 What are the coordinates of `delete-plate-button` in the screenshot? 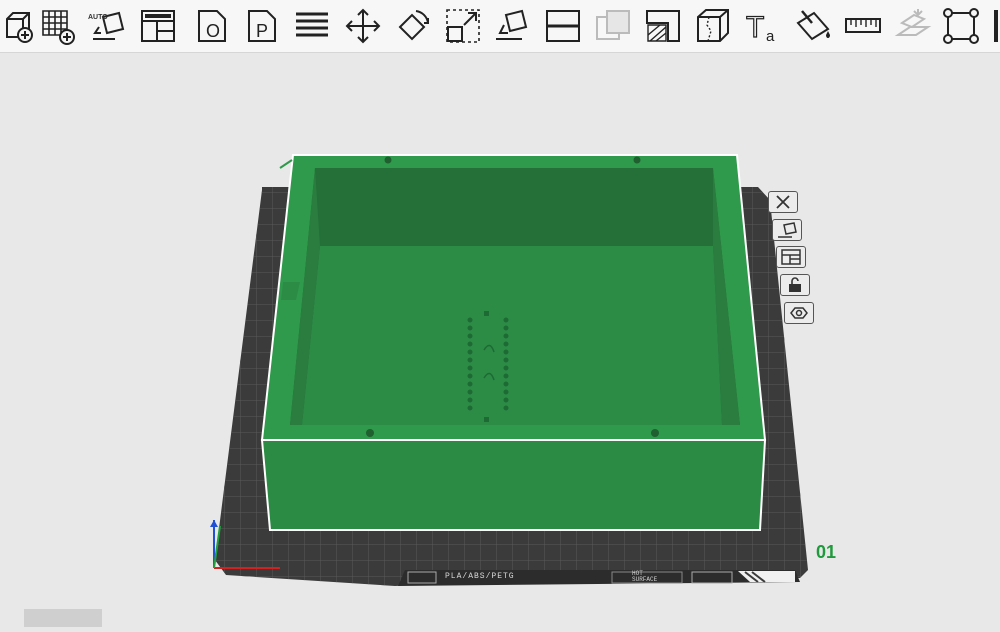 It's located at (783, 202).